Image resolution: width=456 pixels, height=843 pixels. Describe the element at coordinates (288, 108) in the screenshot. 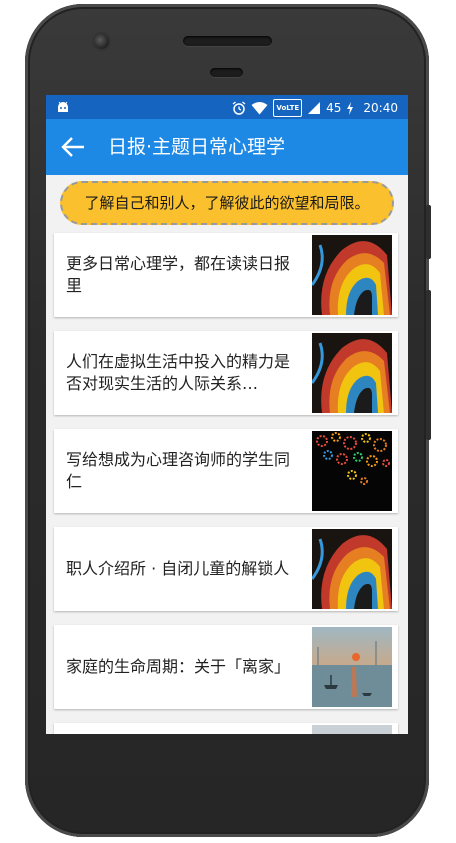

I see `volte-badge: VoLTE` at that location.